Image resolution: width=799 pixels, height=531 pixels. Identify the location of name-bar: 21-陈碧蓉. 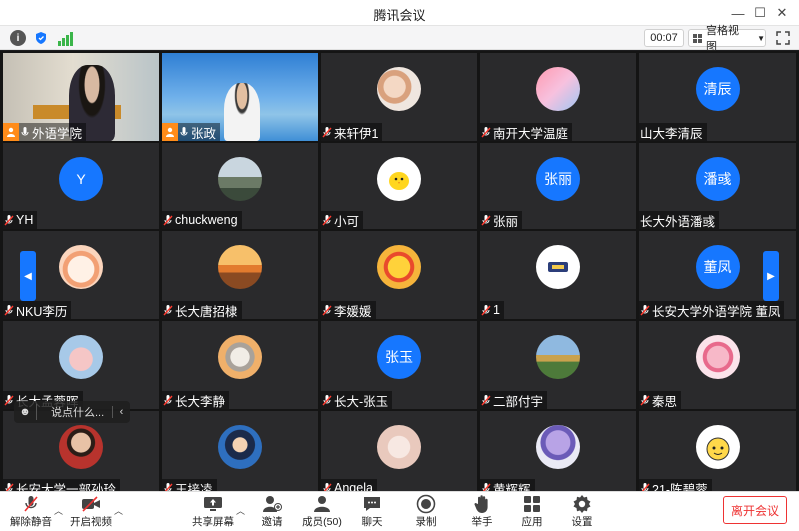
(675, 485).